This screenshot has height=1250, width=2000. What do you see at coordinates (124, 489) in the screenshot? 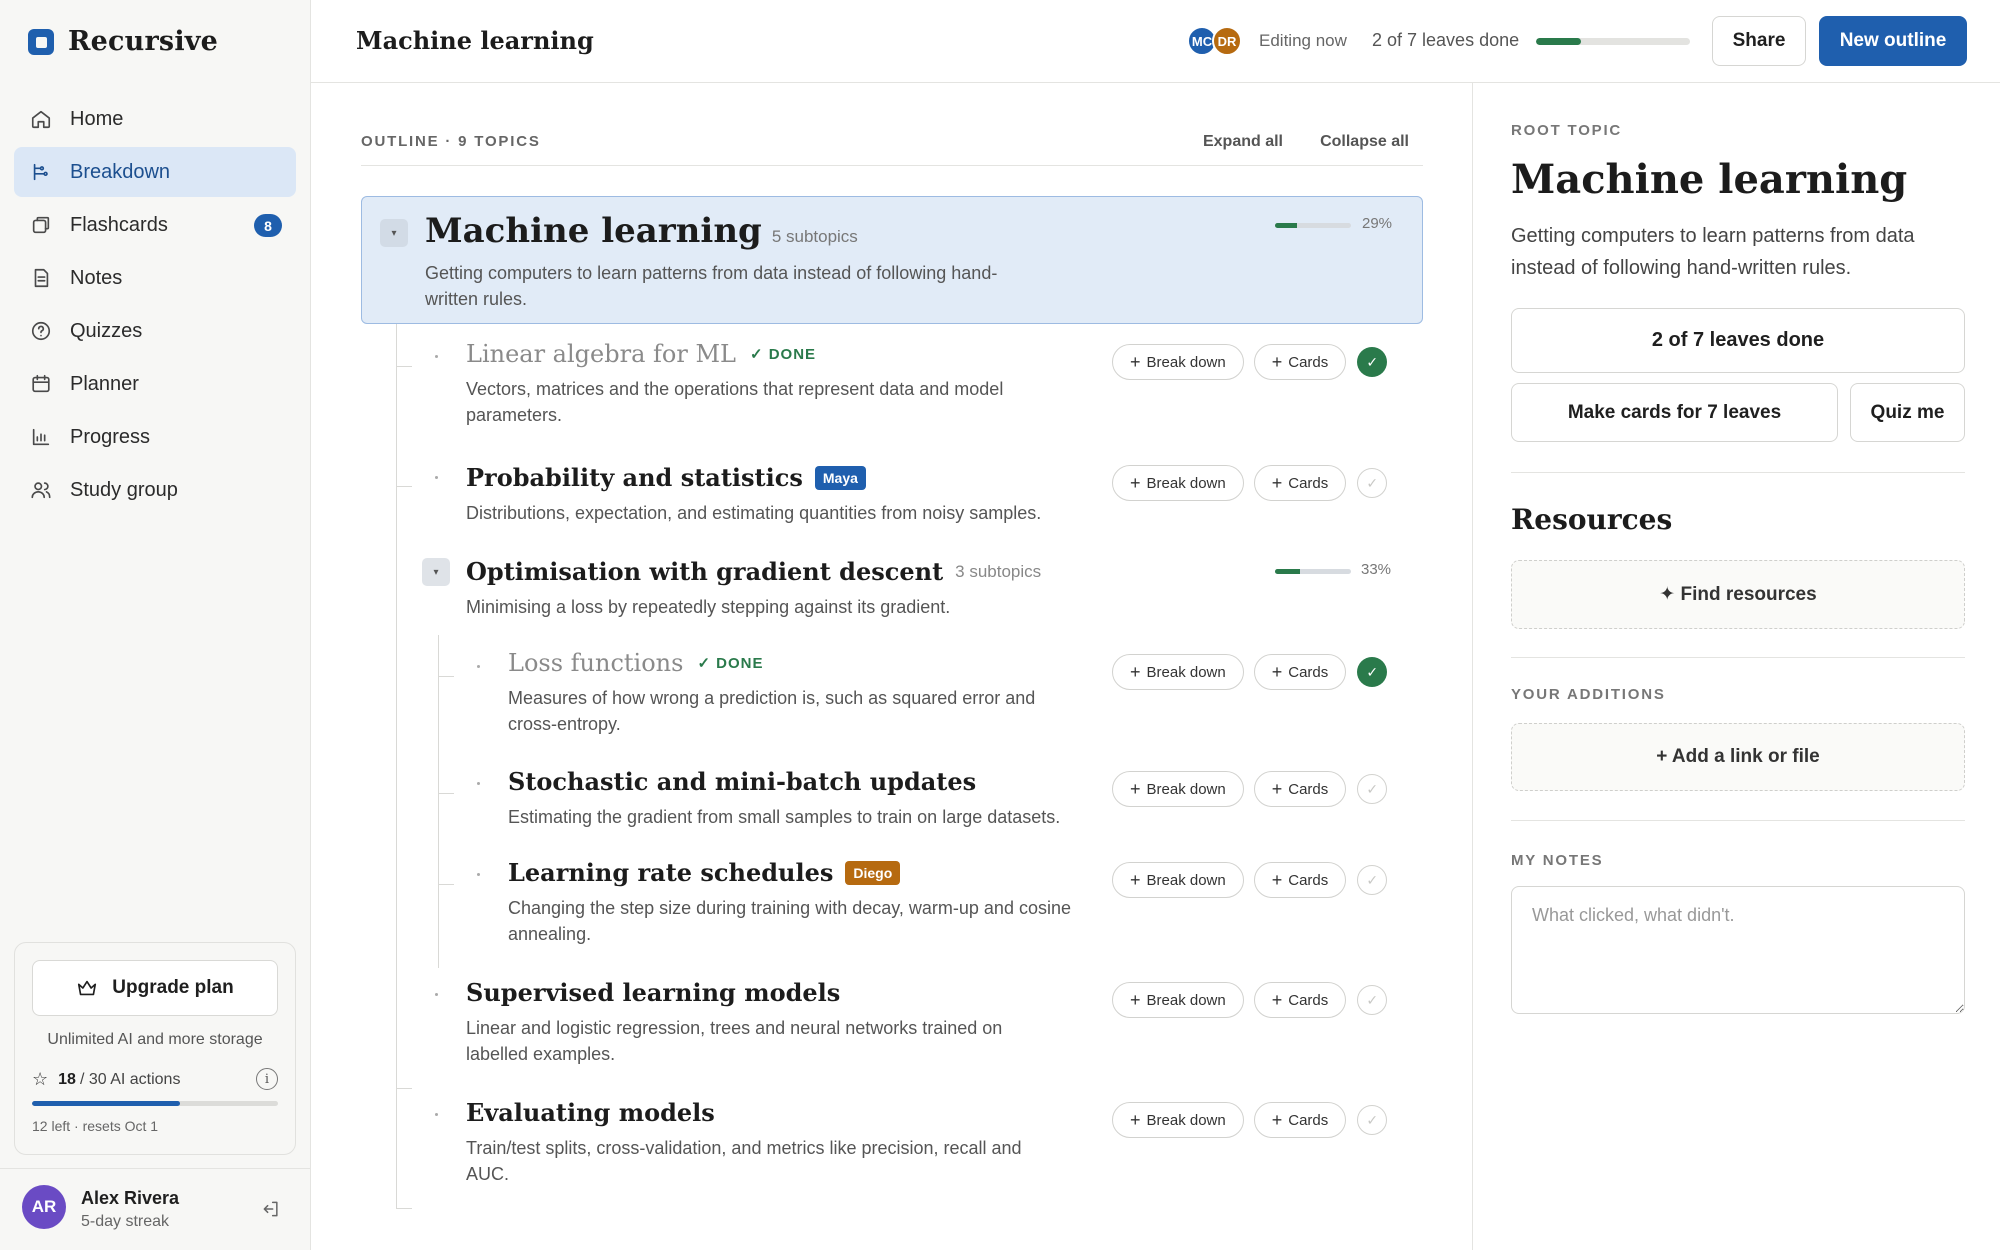
I see `sidebar-item-label: Study group` at bounding box center [124, 489].